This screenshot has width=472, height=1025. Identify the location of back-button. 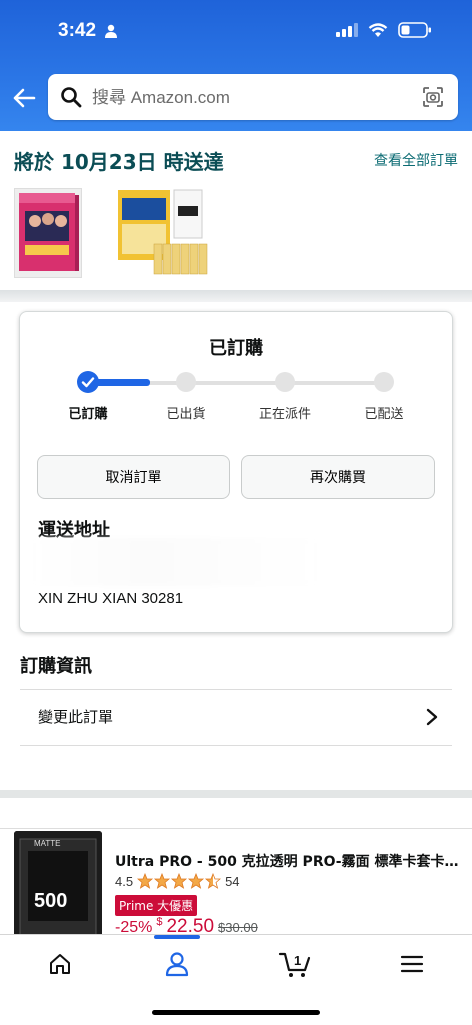
(24, 98).